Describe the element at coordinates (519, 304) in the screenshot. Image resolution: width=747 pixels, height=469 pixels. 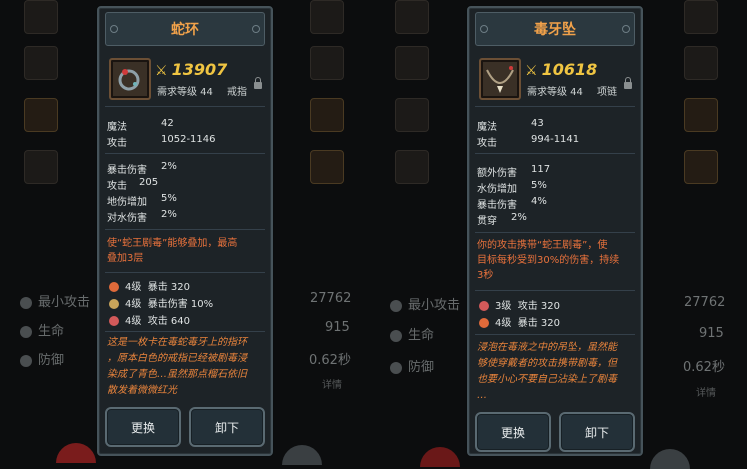
I see `gem-row: 3级 攻击 320` at that location.